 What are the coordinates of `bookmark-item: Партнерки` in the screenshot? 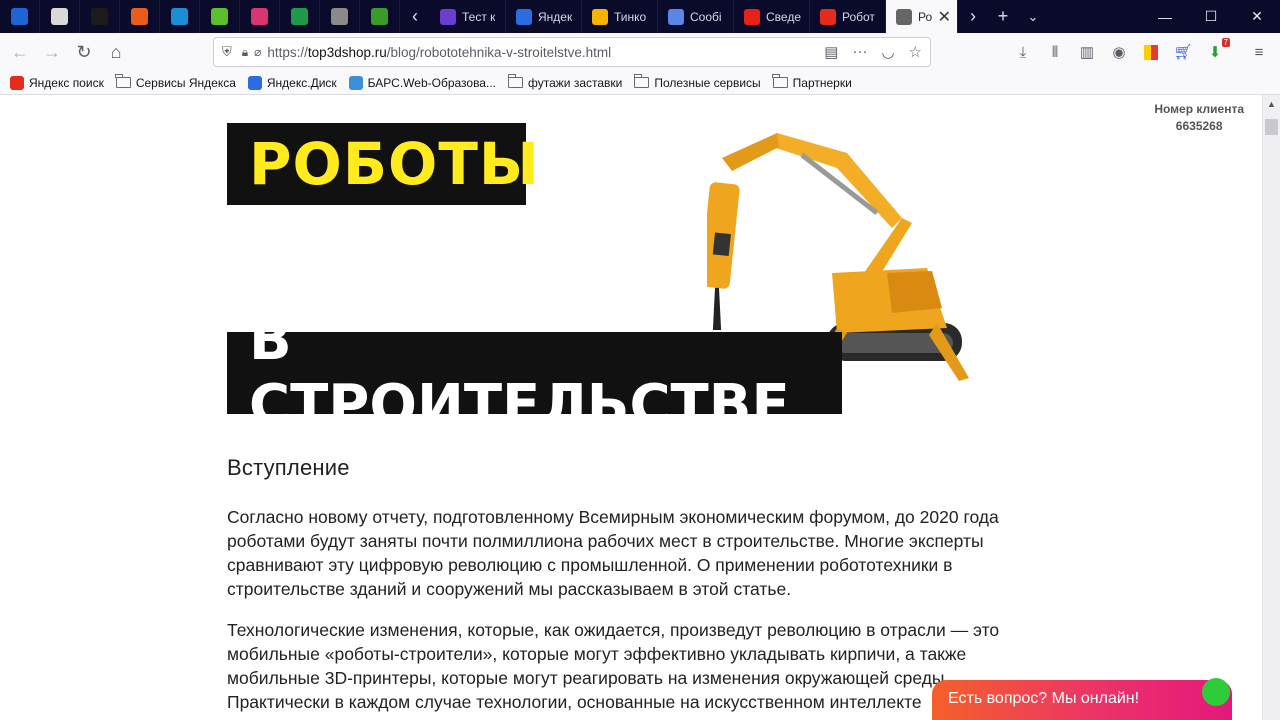 It's located at (812, 82).